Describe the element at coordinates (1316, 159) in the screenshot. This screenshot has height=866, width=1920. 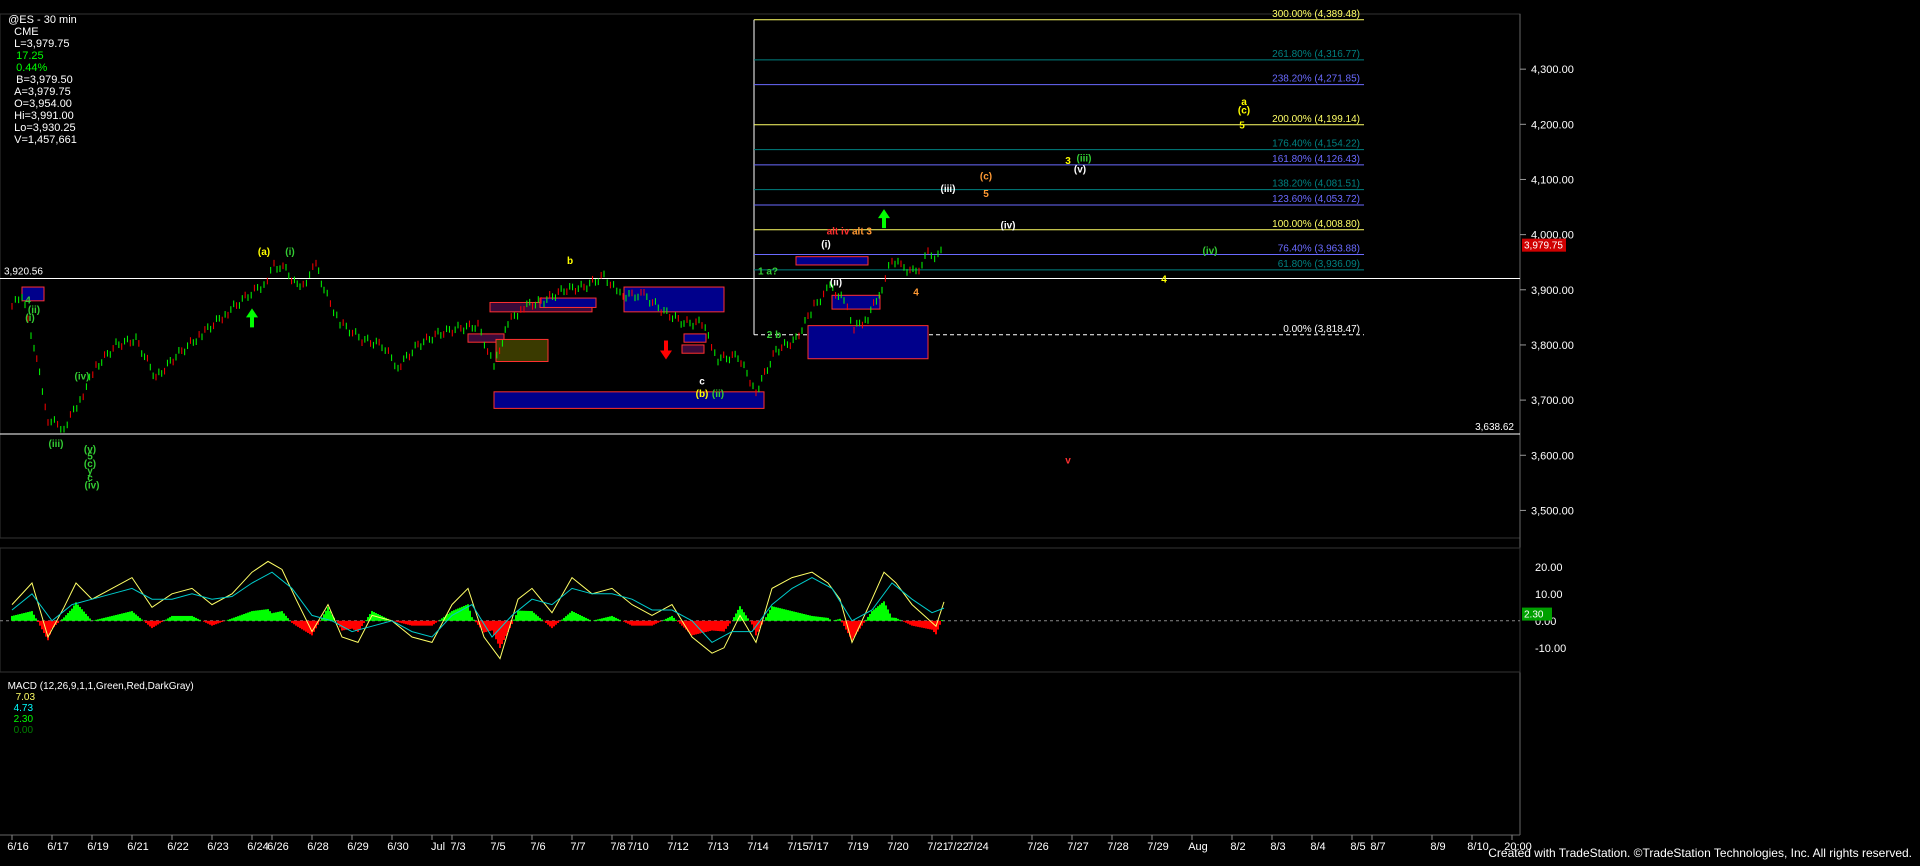
I see `fib-level-label: 161.80% (4,126.43)` at that location.